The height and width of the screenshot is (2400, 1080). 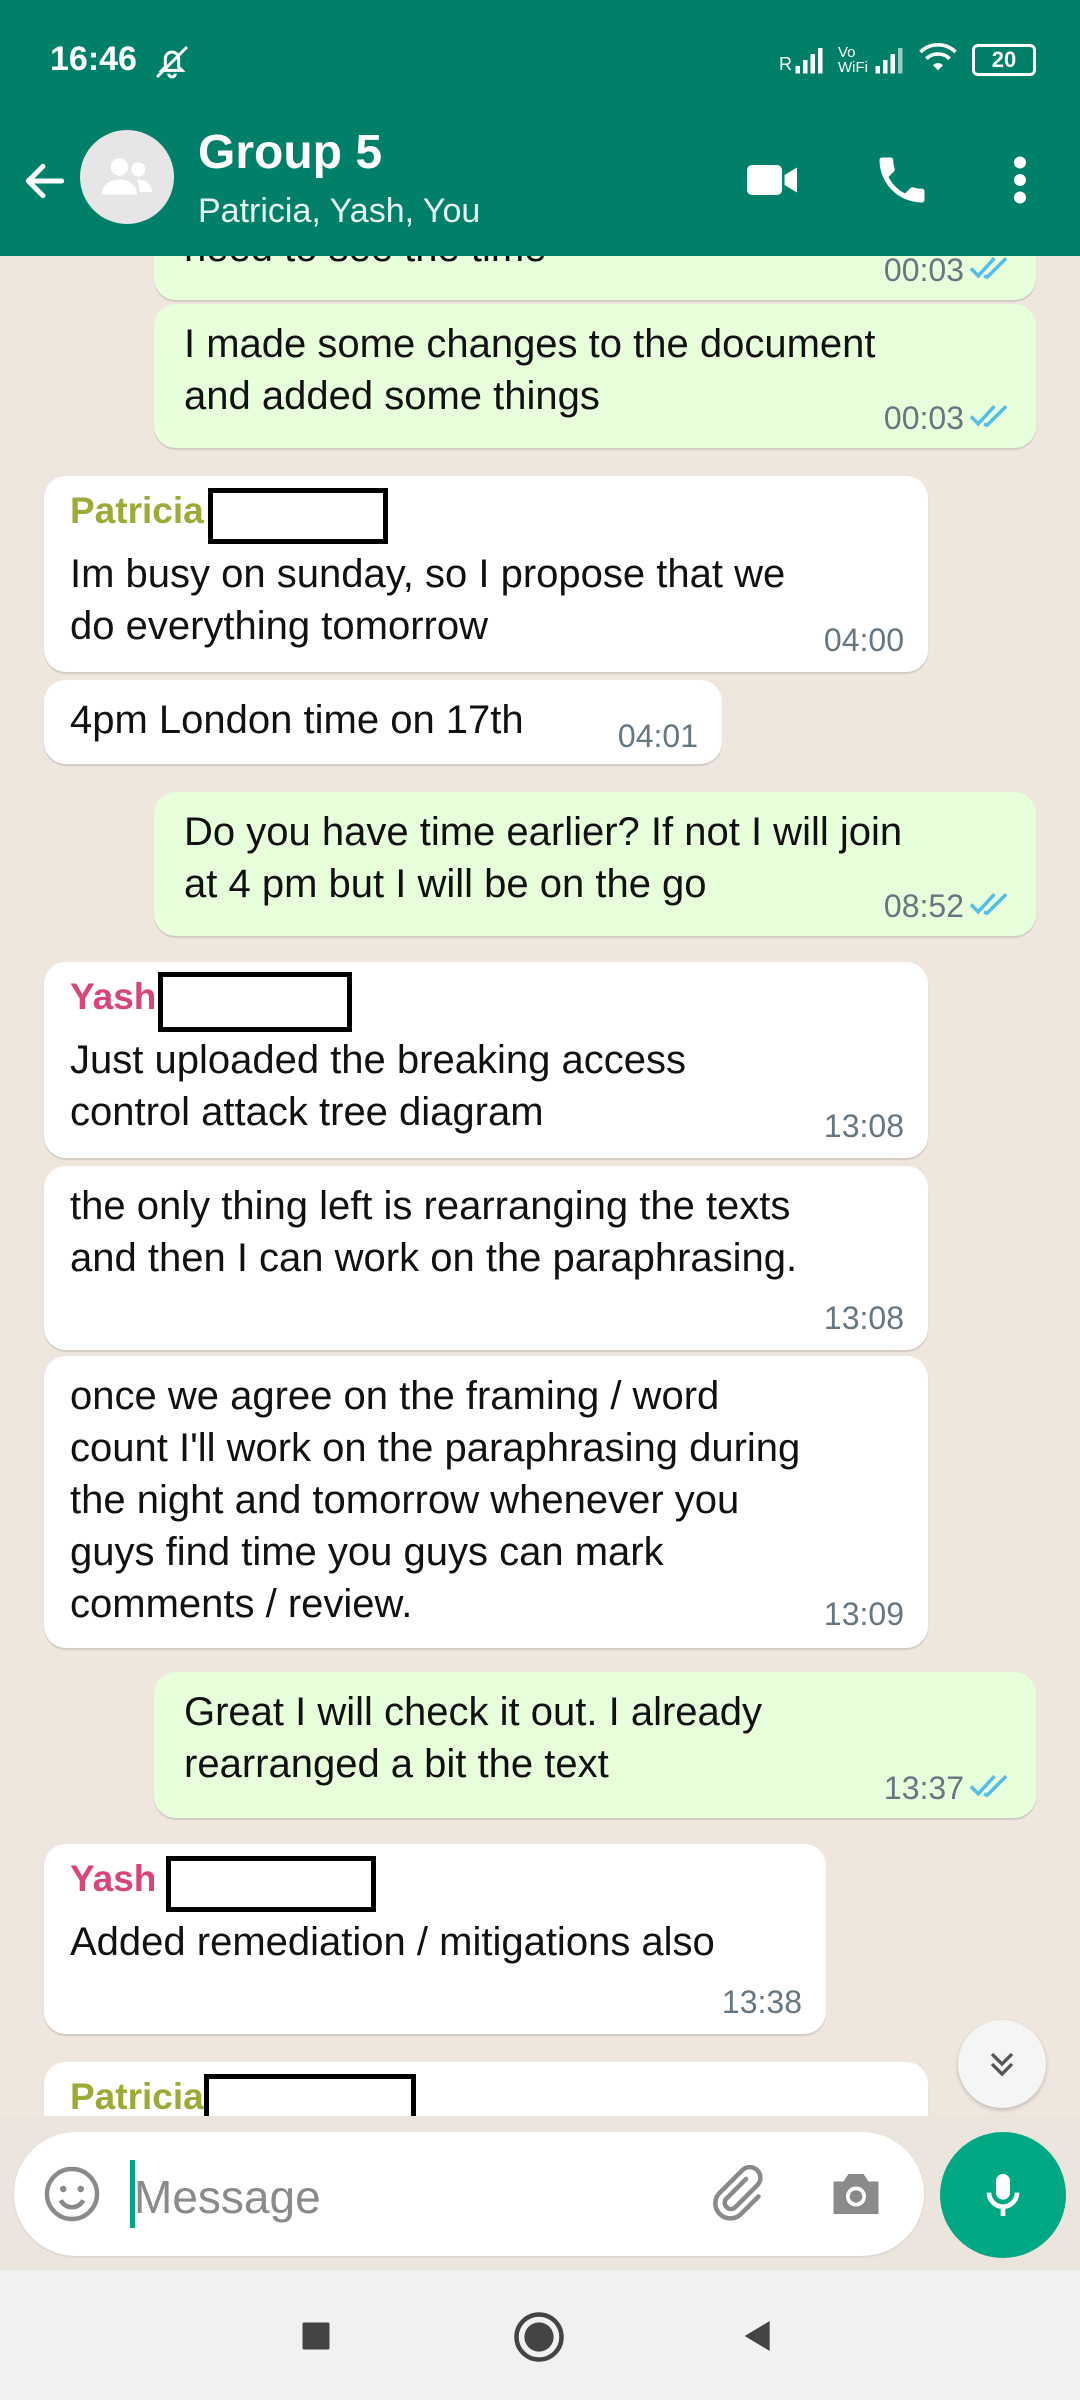 What do you see at coordinates (907, 60) in the screenshot?
I see `status-icons: R Vo WiFi 20` at bounding box center [907, 60].